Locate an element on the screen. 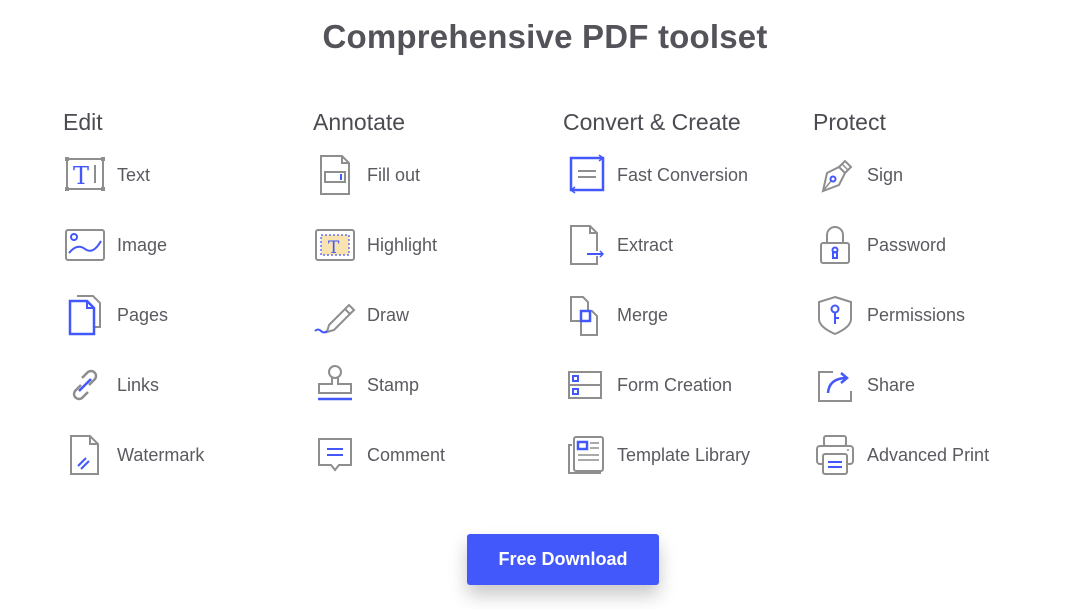  tool-highlight: T Highlight is located at coordinates (438, 245).